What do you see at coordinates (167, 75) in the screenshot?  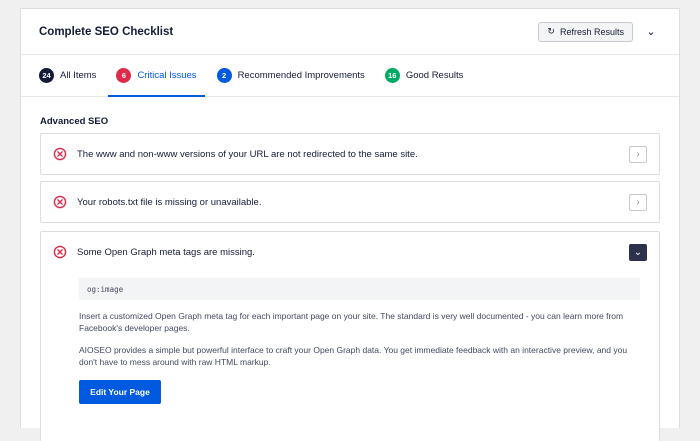 I see `tab-label: Critical Issues` at bounding box center [167, 75].